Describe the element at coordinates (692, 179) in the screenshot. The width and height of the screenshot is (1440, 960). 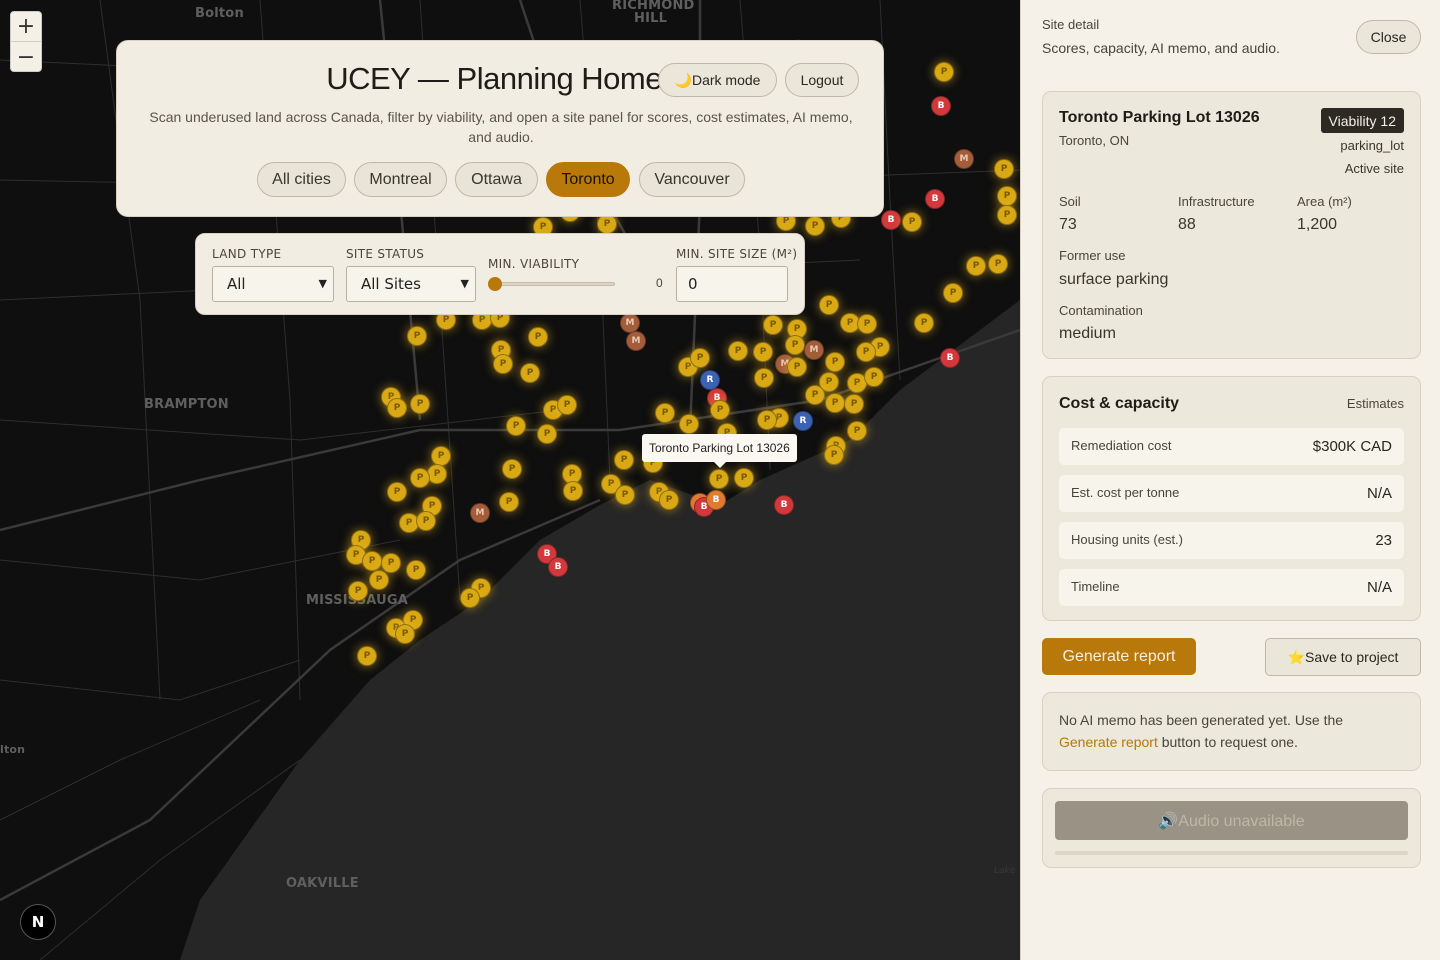
I see `city-pill-vancouver: Vancouver` at that location.